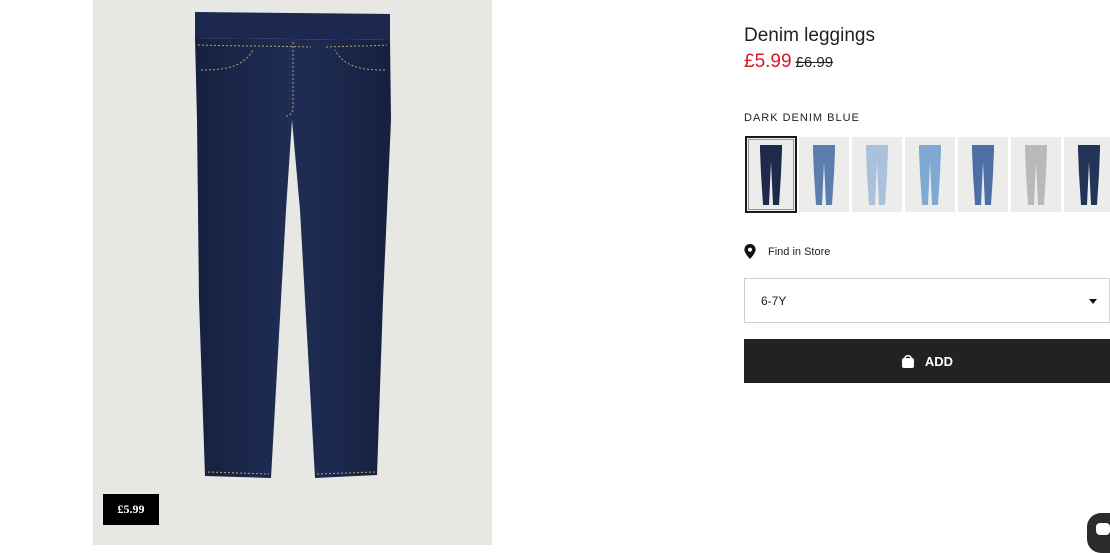 This screenshot has height=553, width=1110. What do you see at coordinates (293, 245) in the screenshot?
I see `jeans-image` at bounding box center [293, 245].